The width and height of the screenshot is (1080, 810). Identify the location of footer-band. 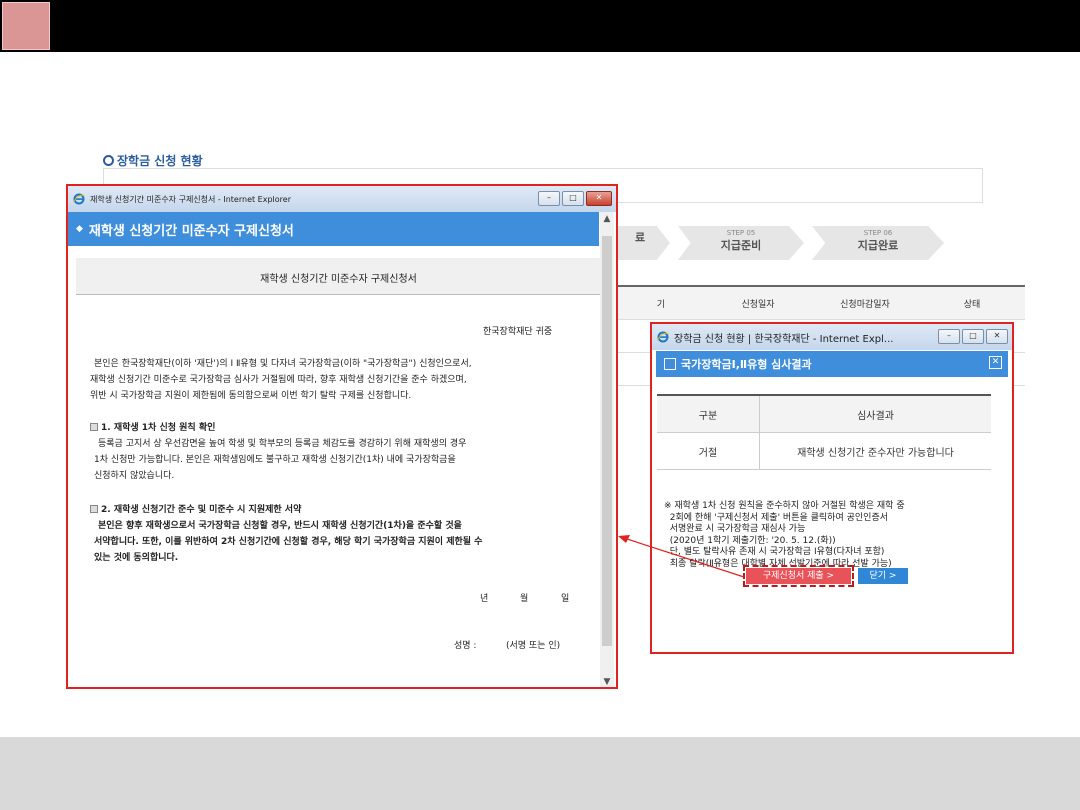
(540, 773).